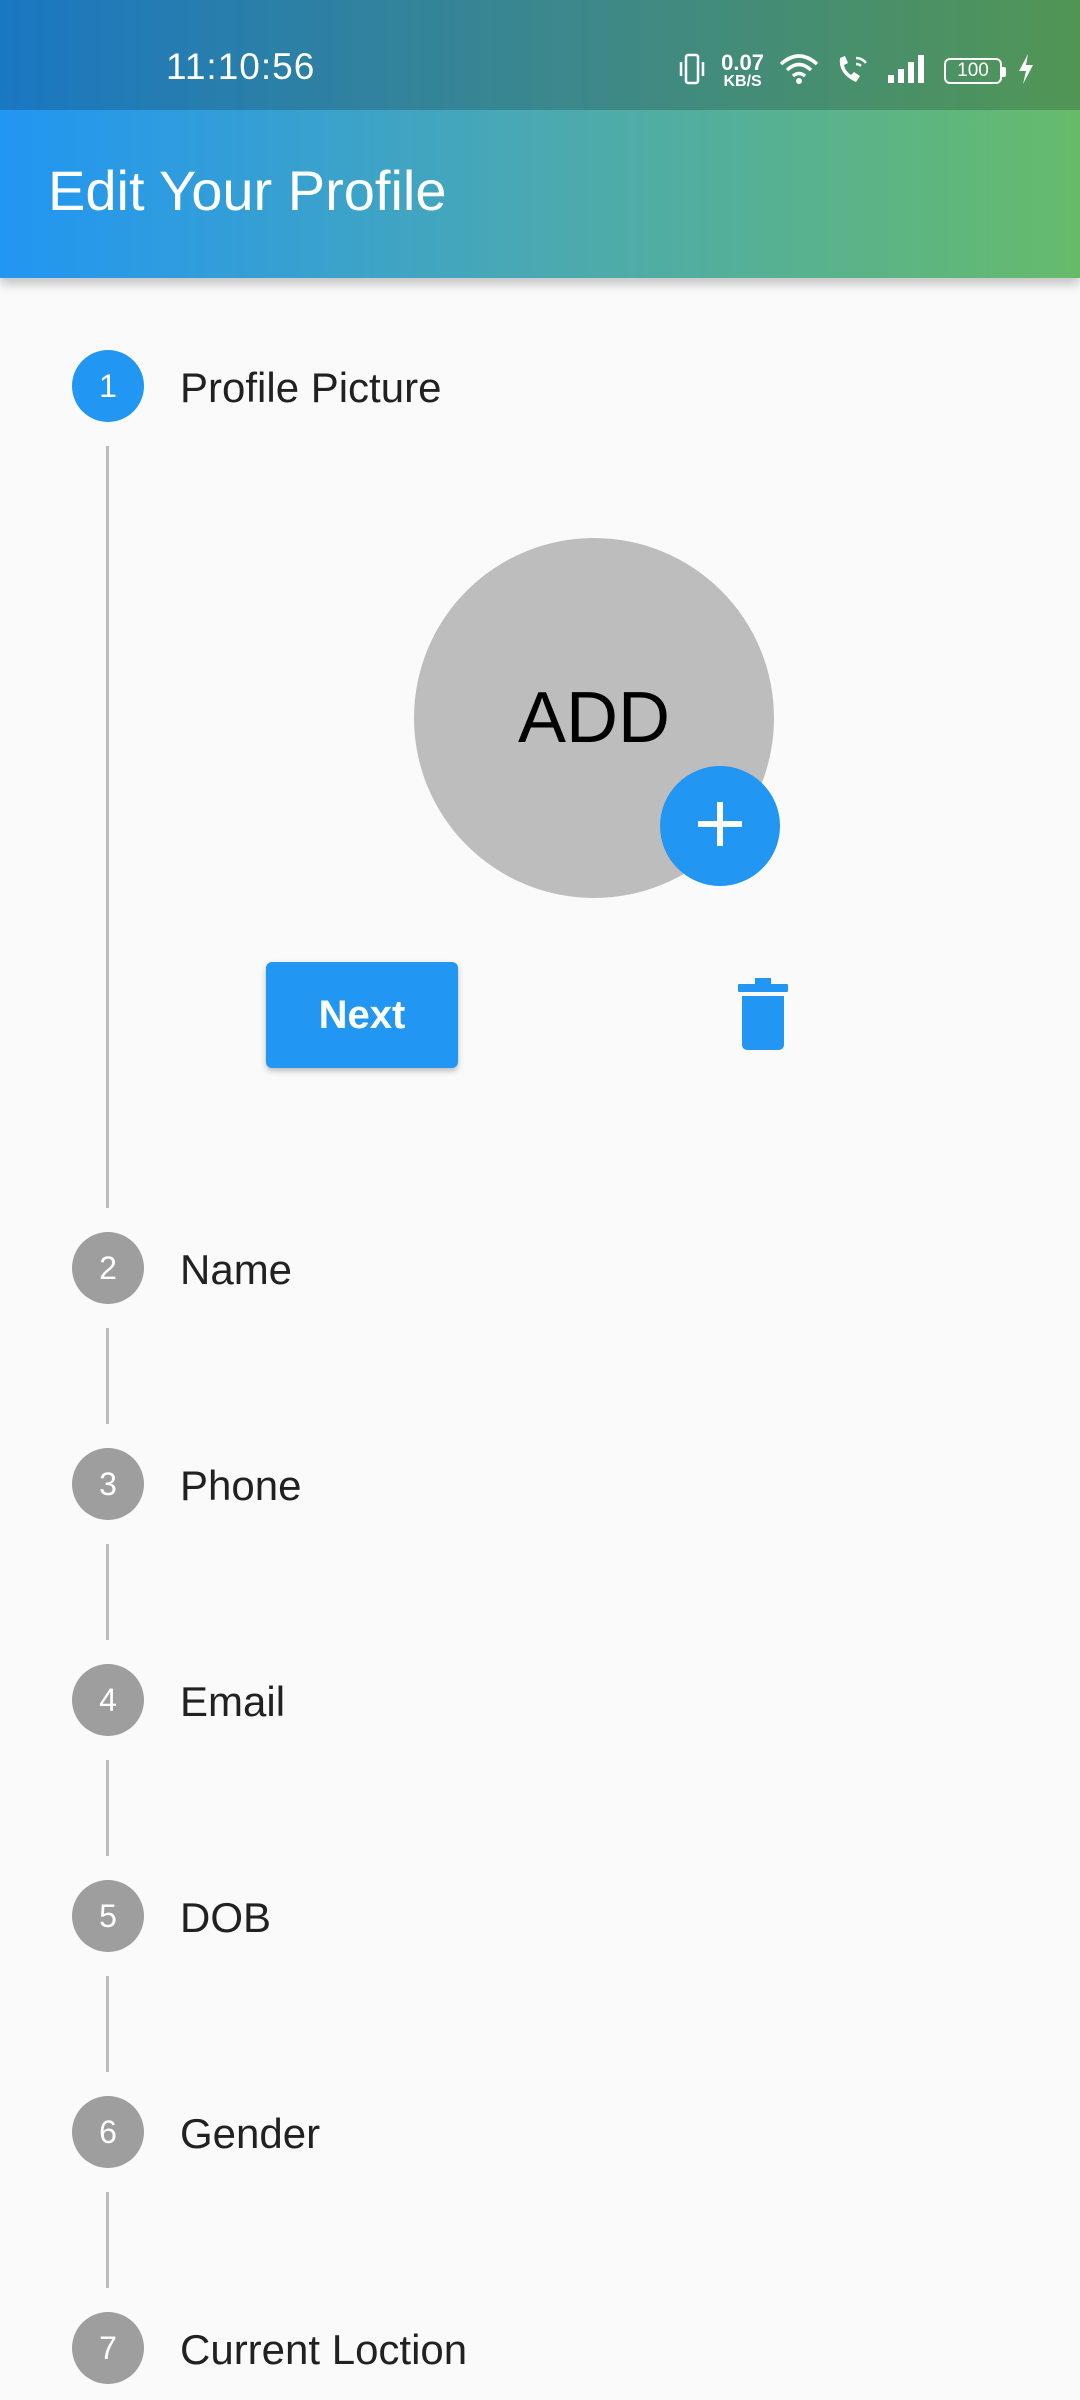 Image resolution: width=1080 pixels, height=2400 pixels. Describe the element at coordinates (540, 1484) in the screenshot. I see `step-phone: 3 Phone` at that location.